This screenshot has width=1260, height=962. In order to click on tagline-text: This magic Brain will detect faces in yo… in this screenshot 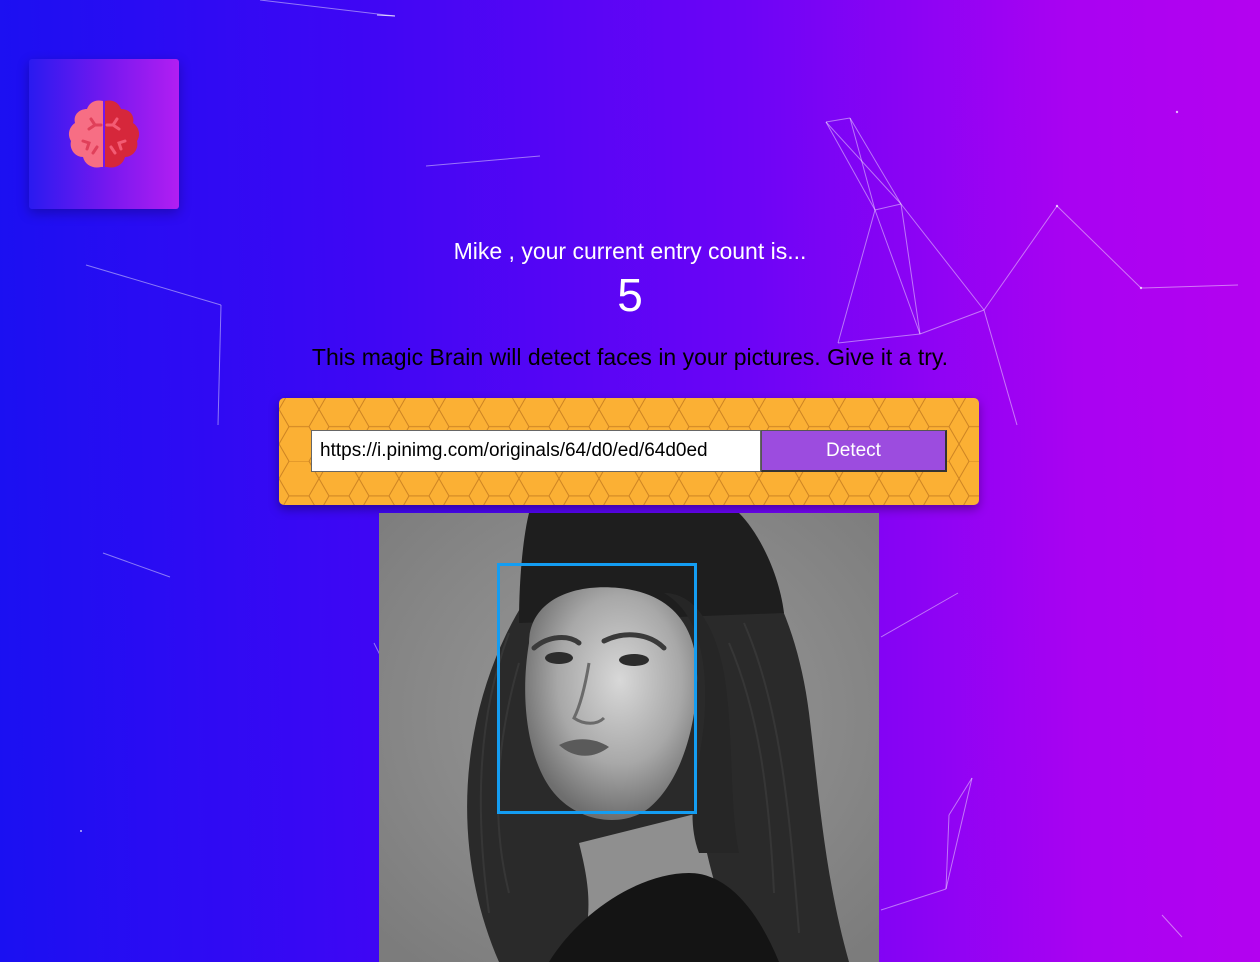, I will do `click(630, 357)`.